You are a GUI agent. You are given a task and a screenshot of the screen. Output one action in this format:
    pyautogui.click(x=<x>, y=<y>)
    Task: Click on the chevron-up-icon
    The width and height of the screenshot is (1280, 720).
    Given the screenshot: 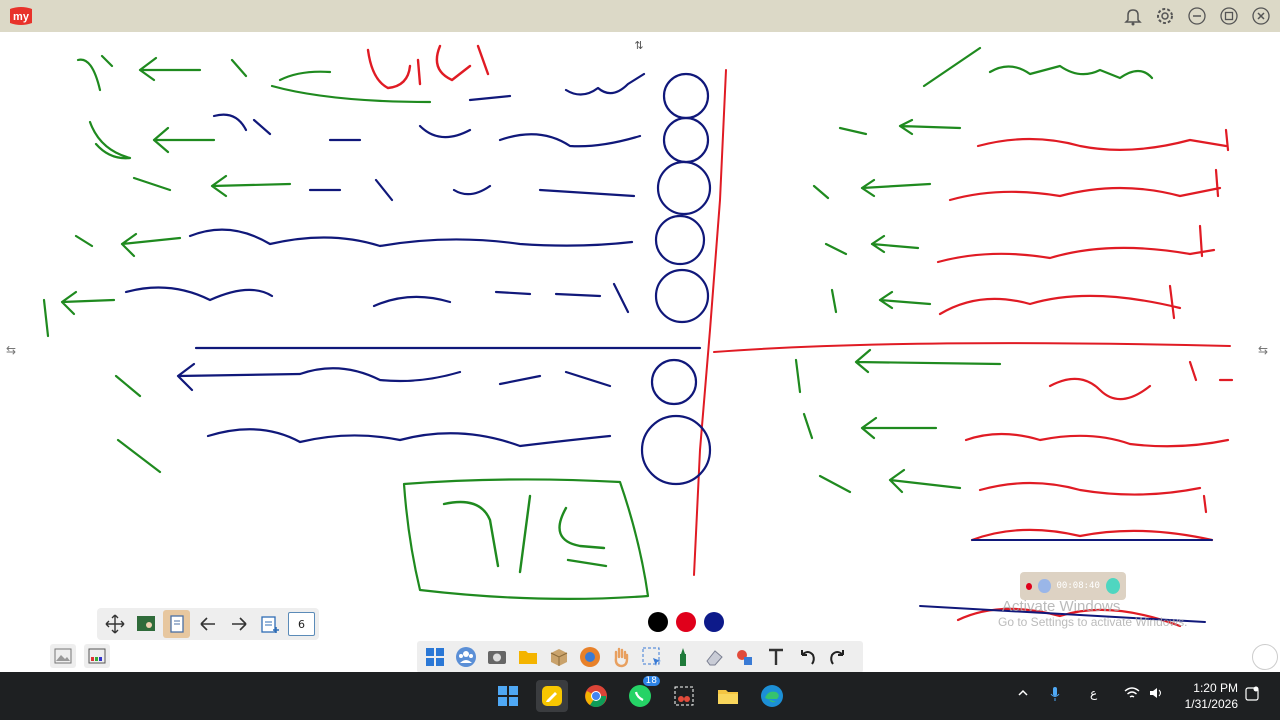 What is the action you would take?
    pyautogui.click(x=1023, y=694)
    